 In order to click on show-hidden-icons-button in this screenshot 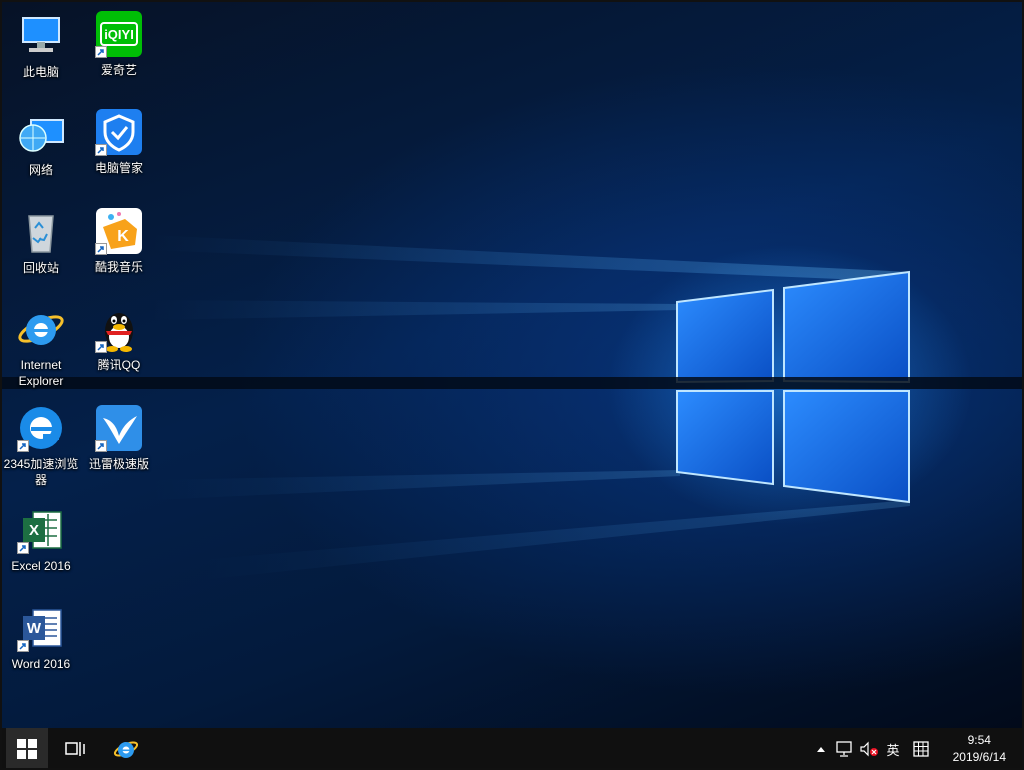, I will do `click(821, 749)`.